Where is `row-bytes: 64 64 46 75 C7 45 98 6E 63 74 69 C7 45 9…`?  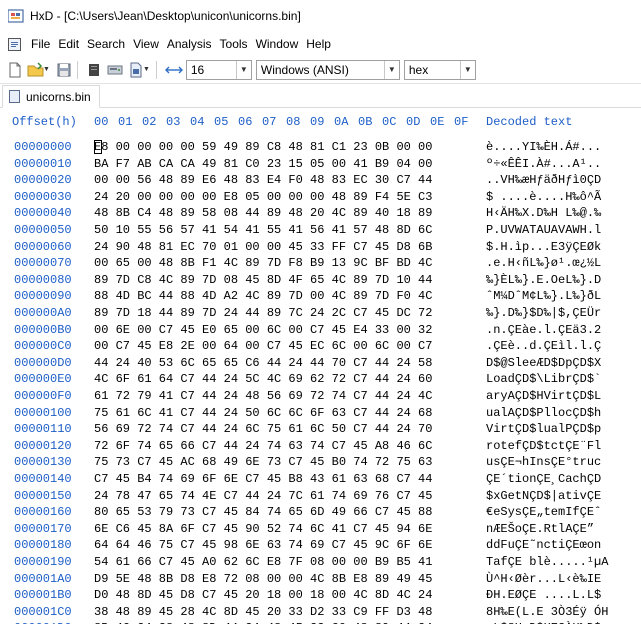 row-bytes: 64 64 46 75 C7 45 98 6E 63 74 69 C7 45 9… is located at coordinates (263, 545).